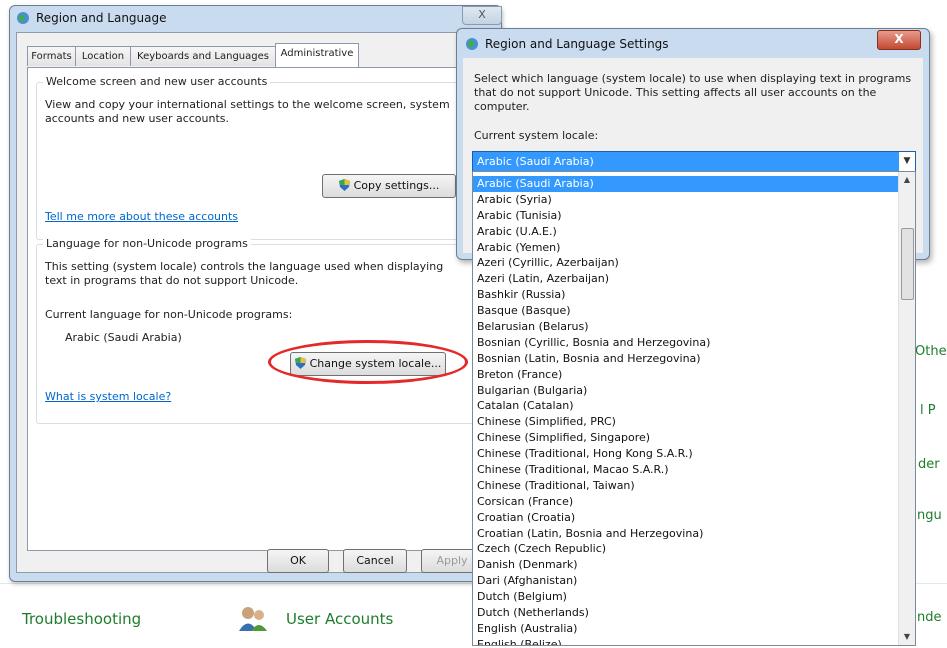 The height and width of the screenshot is (648, 947). What do you see at coordinates (907, 264) in the screenshot?
I see `scroll-thumb` at bounding box center [907, 264].